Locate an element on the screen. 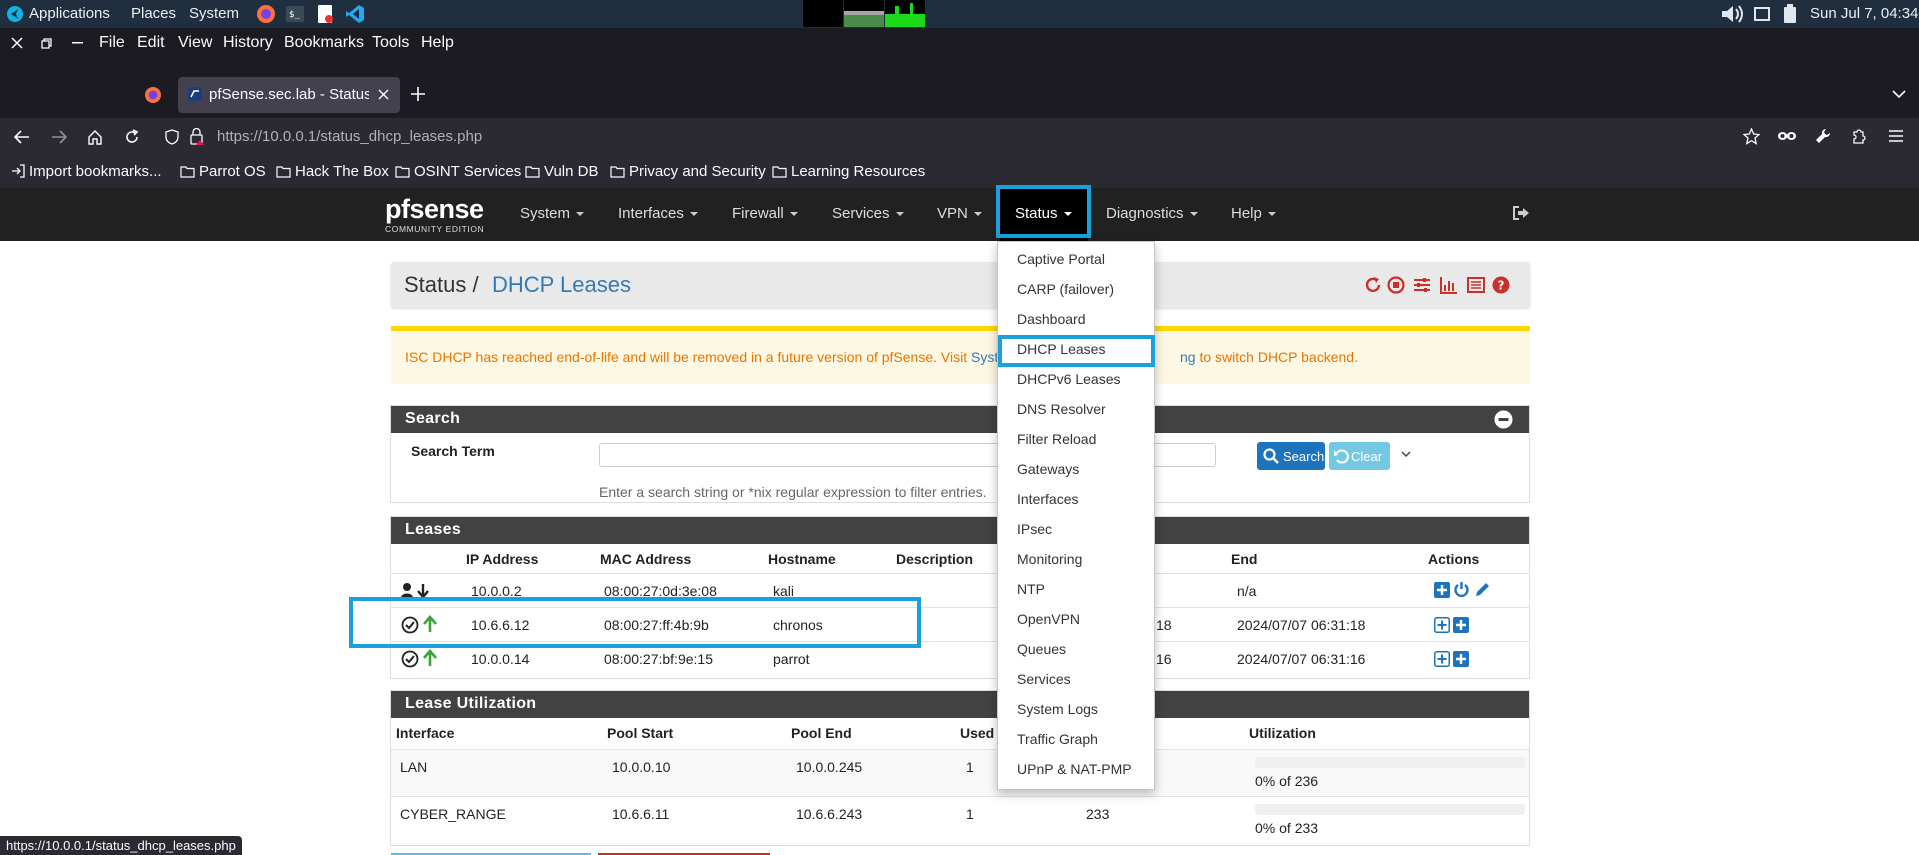 This screenshot has height=855, width=1919. bookmark-folder-learning: Learning Resources is located at coordinates (848, 171).